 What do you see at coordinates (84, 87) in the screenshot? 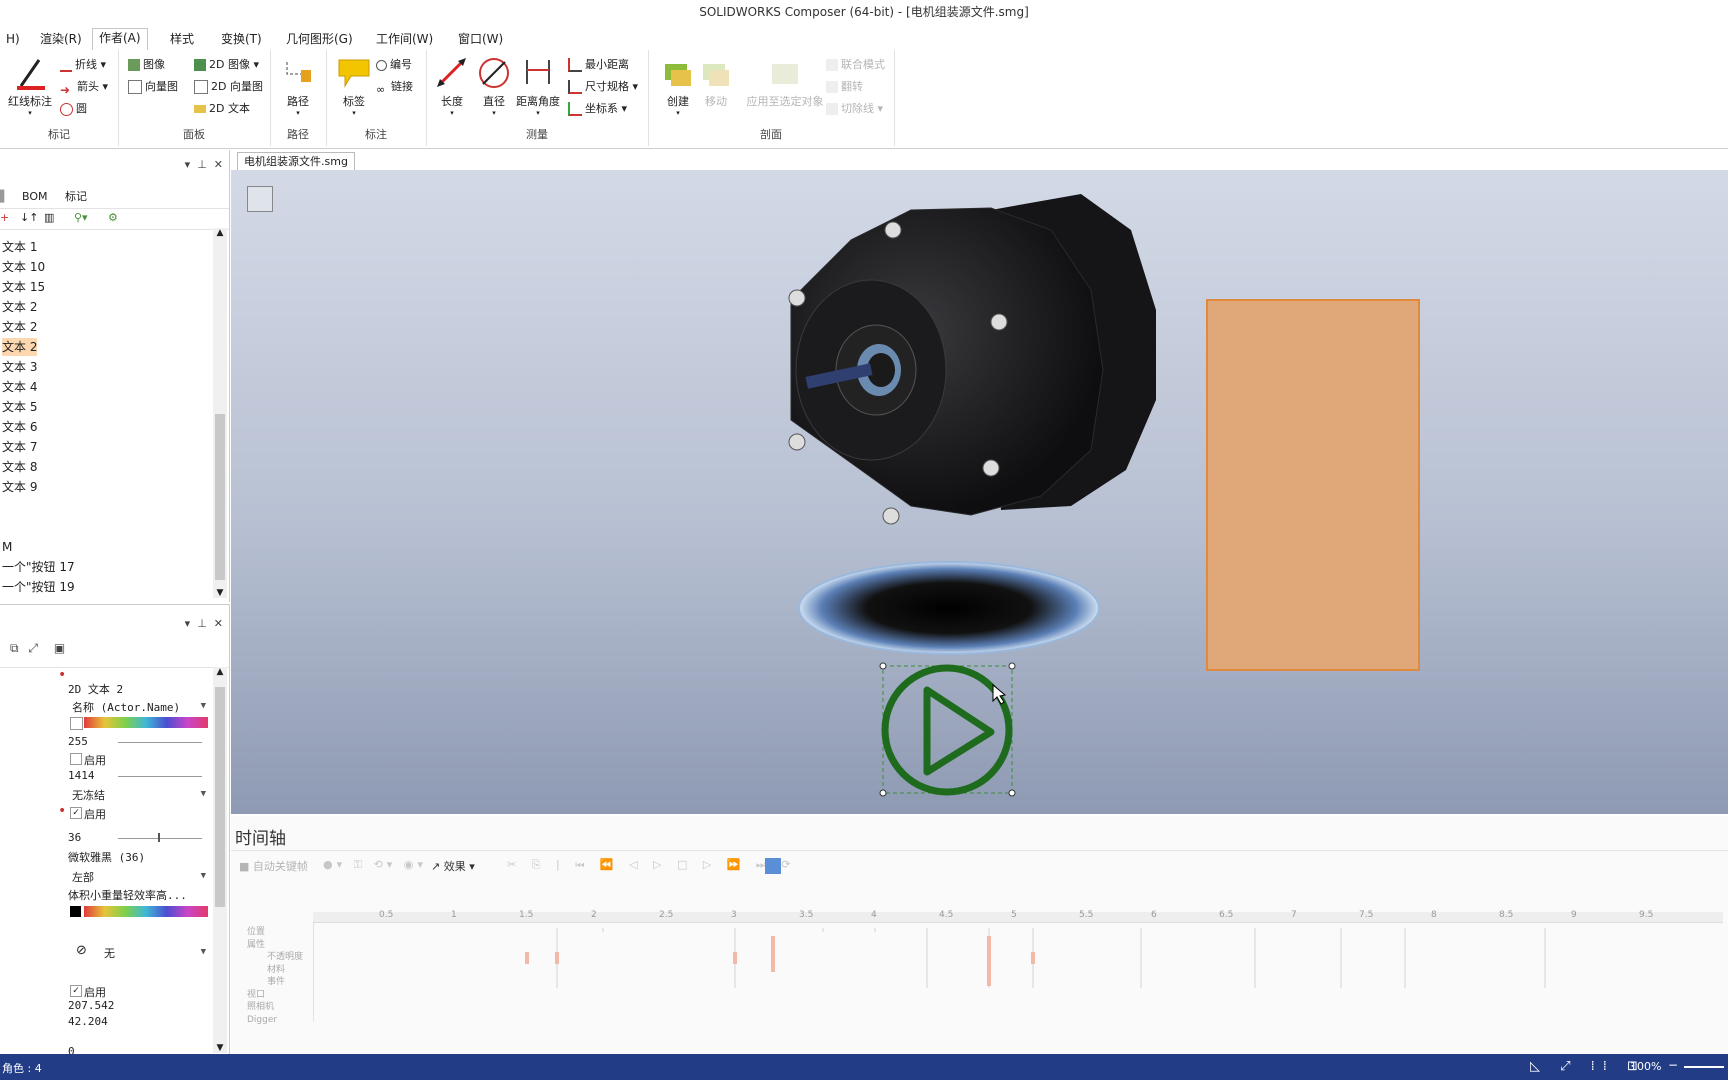
I see `arrow-button: ➜ 箭头 ▾` at bounding box center [84, 87].